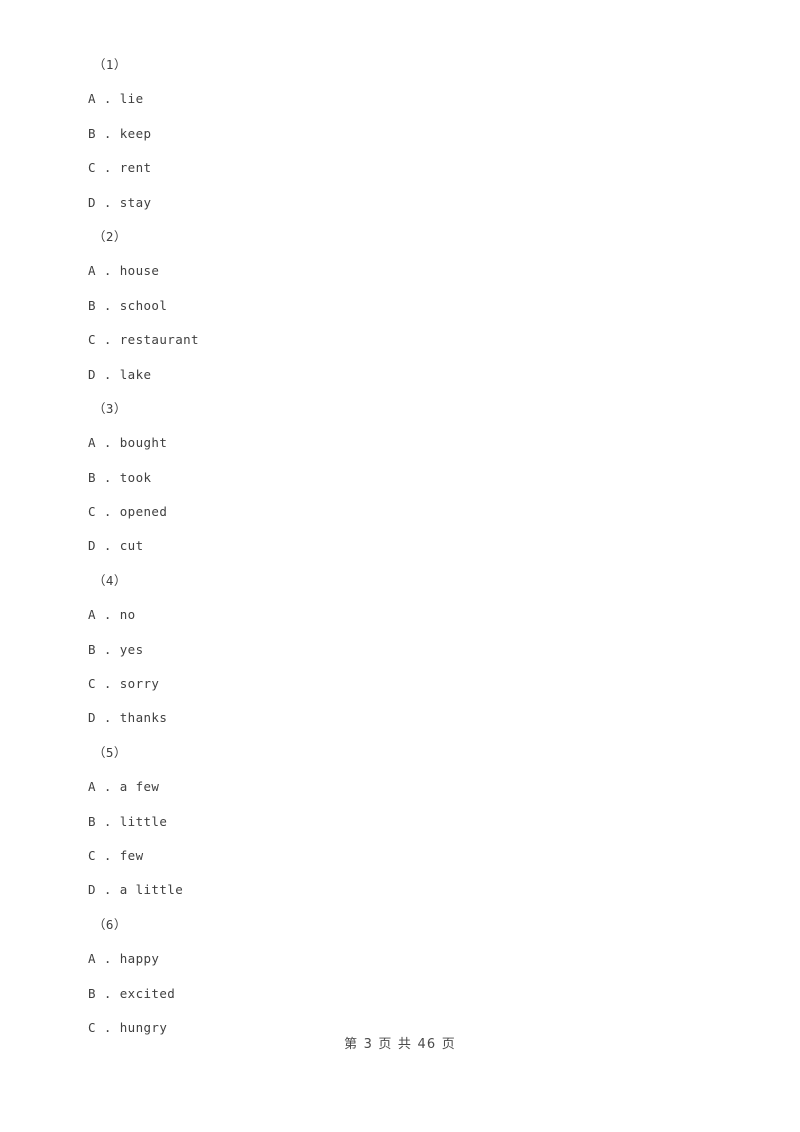 The width and height of the screenshot is (800, 1132). What do you see at coordinates (131, 649) in the screenshot?
I see `option-text: yes` at bounding box center [131, 649].